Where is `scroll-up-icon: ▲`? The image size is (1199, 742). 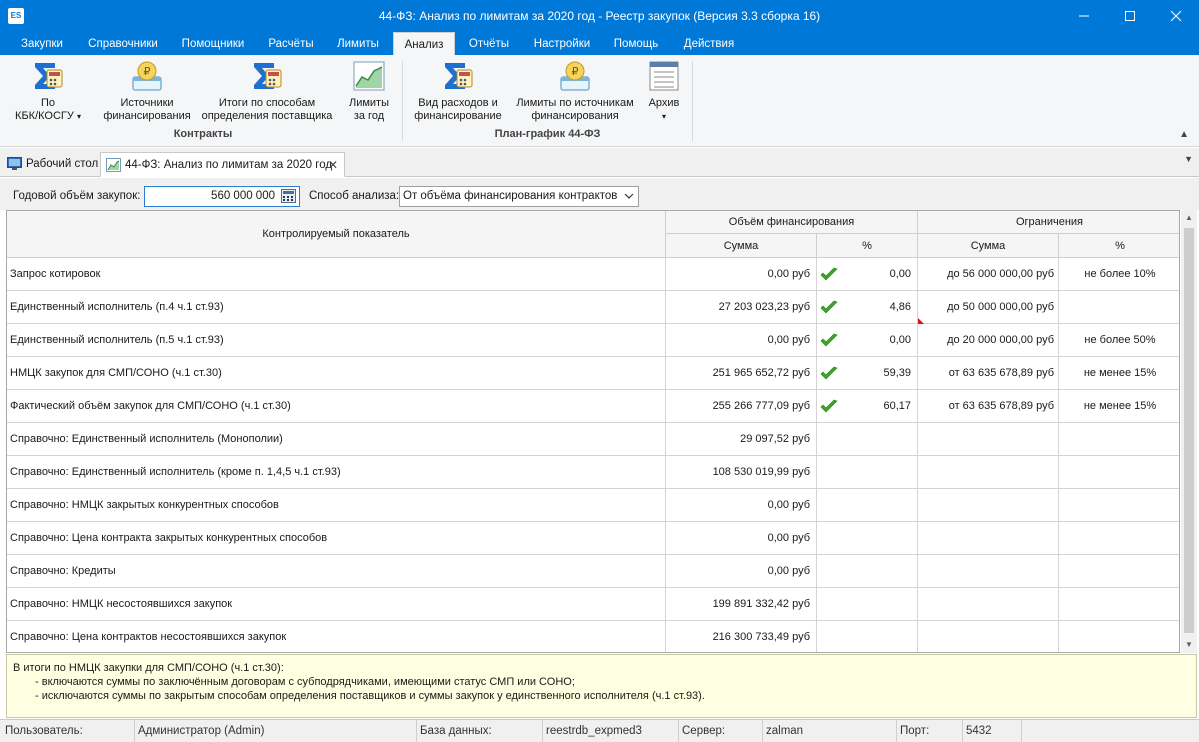
scroll-up-icon: ▲ is located at coordinates (1189, 218).